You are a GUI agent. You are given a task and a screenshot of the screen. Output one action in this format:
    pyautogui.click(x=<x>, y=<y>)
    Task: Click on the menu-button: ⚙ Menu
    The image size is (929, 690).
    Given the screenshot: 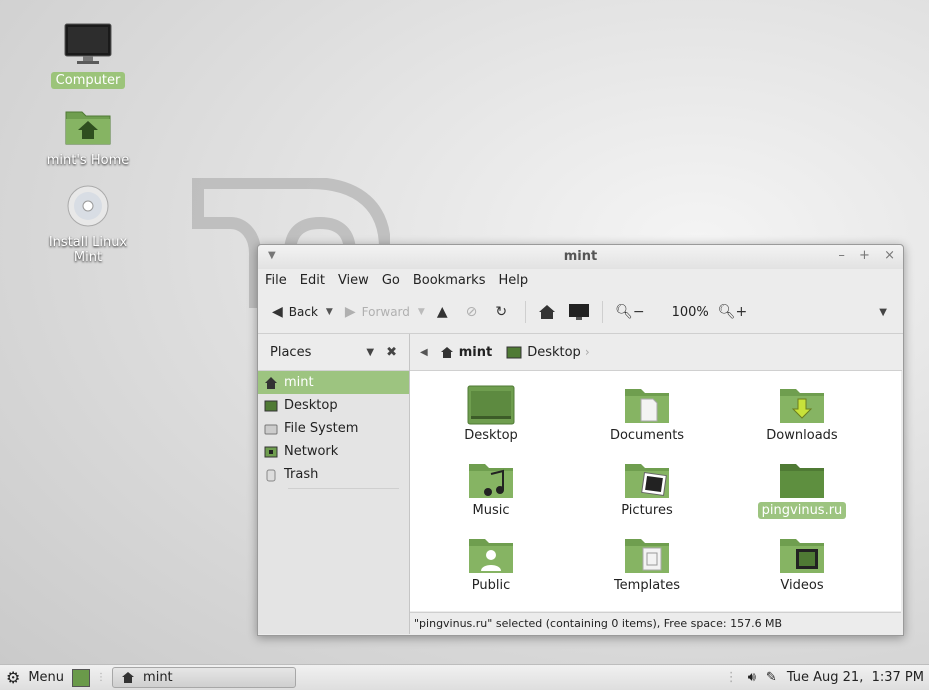 What is the action you would take?
    pyautogui.click(x=32, y=677)
    